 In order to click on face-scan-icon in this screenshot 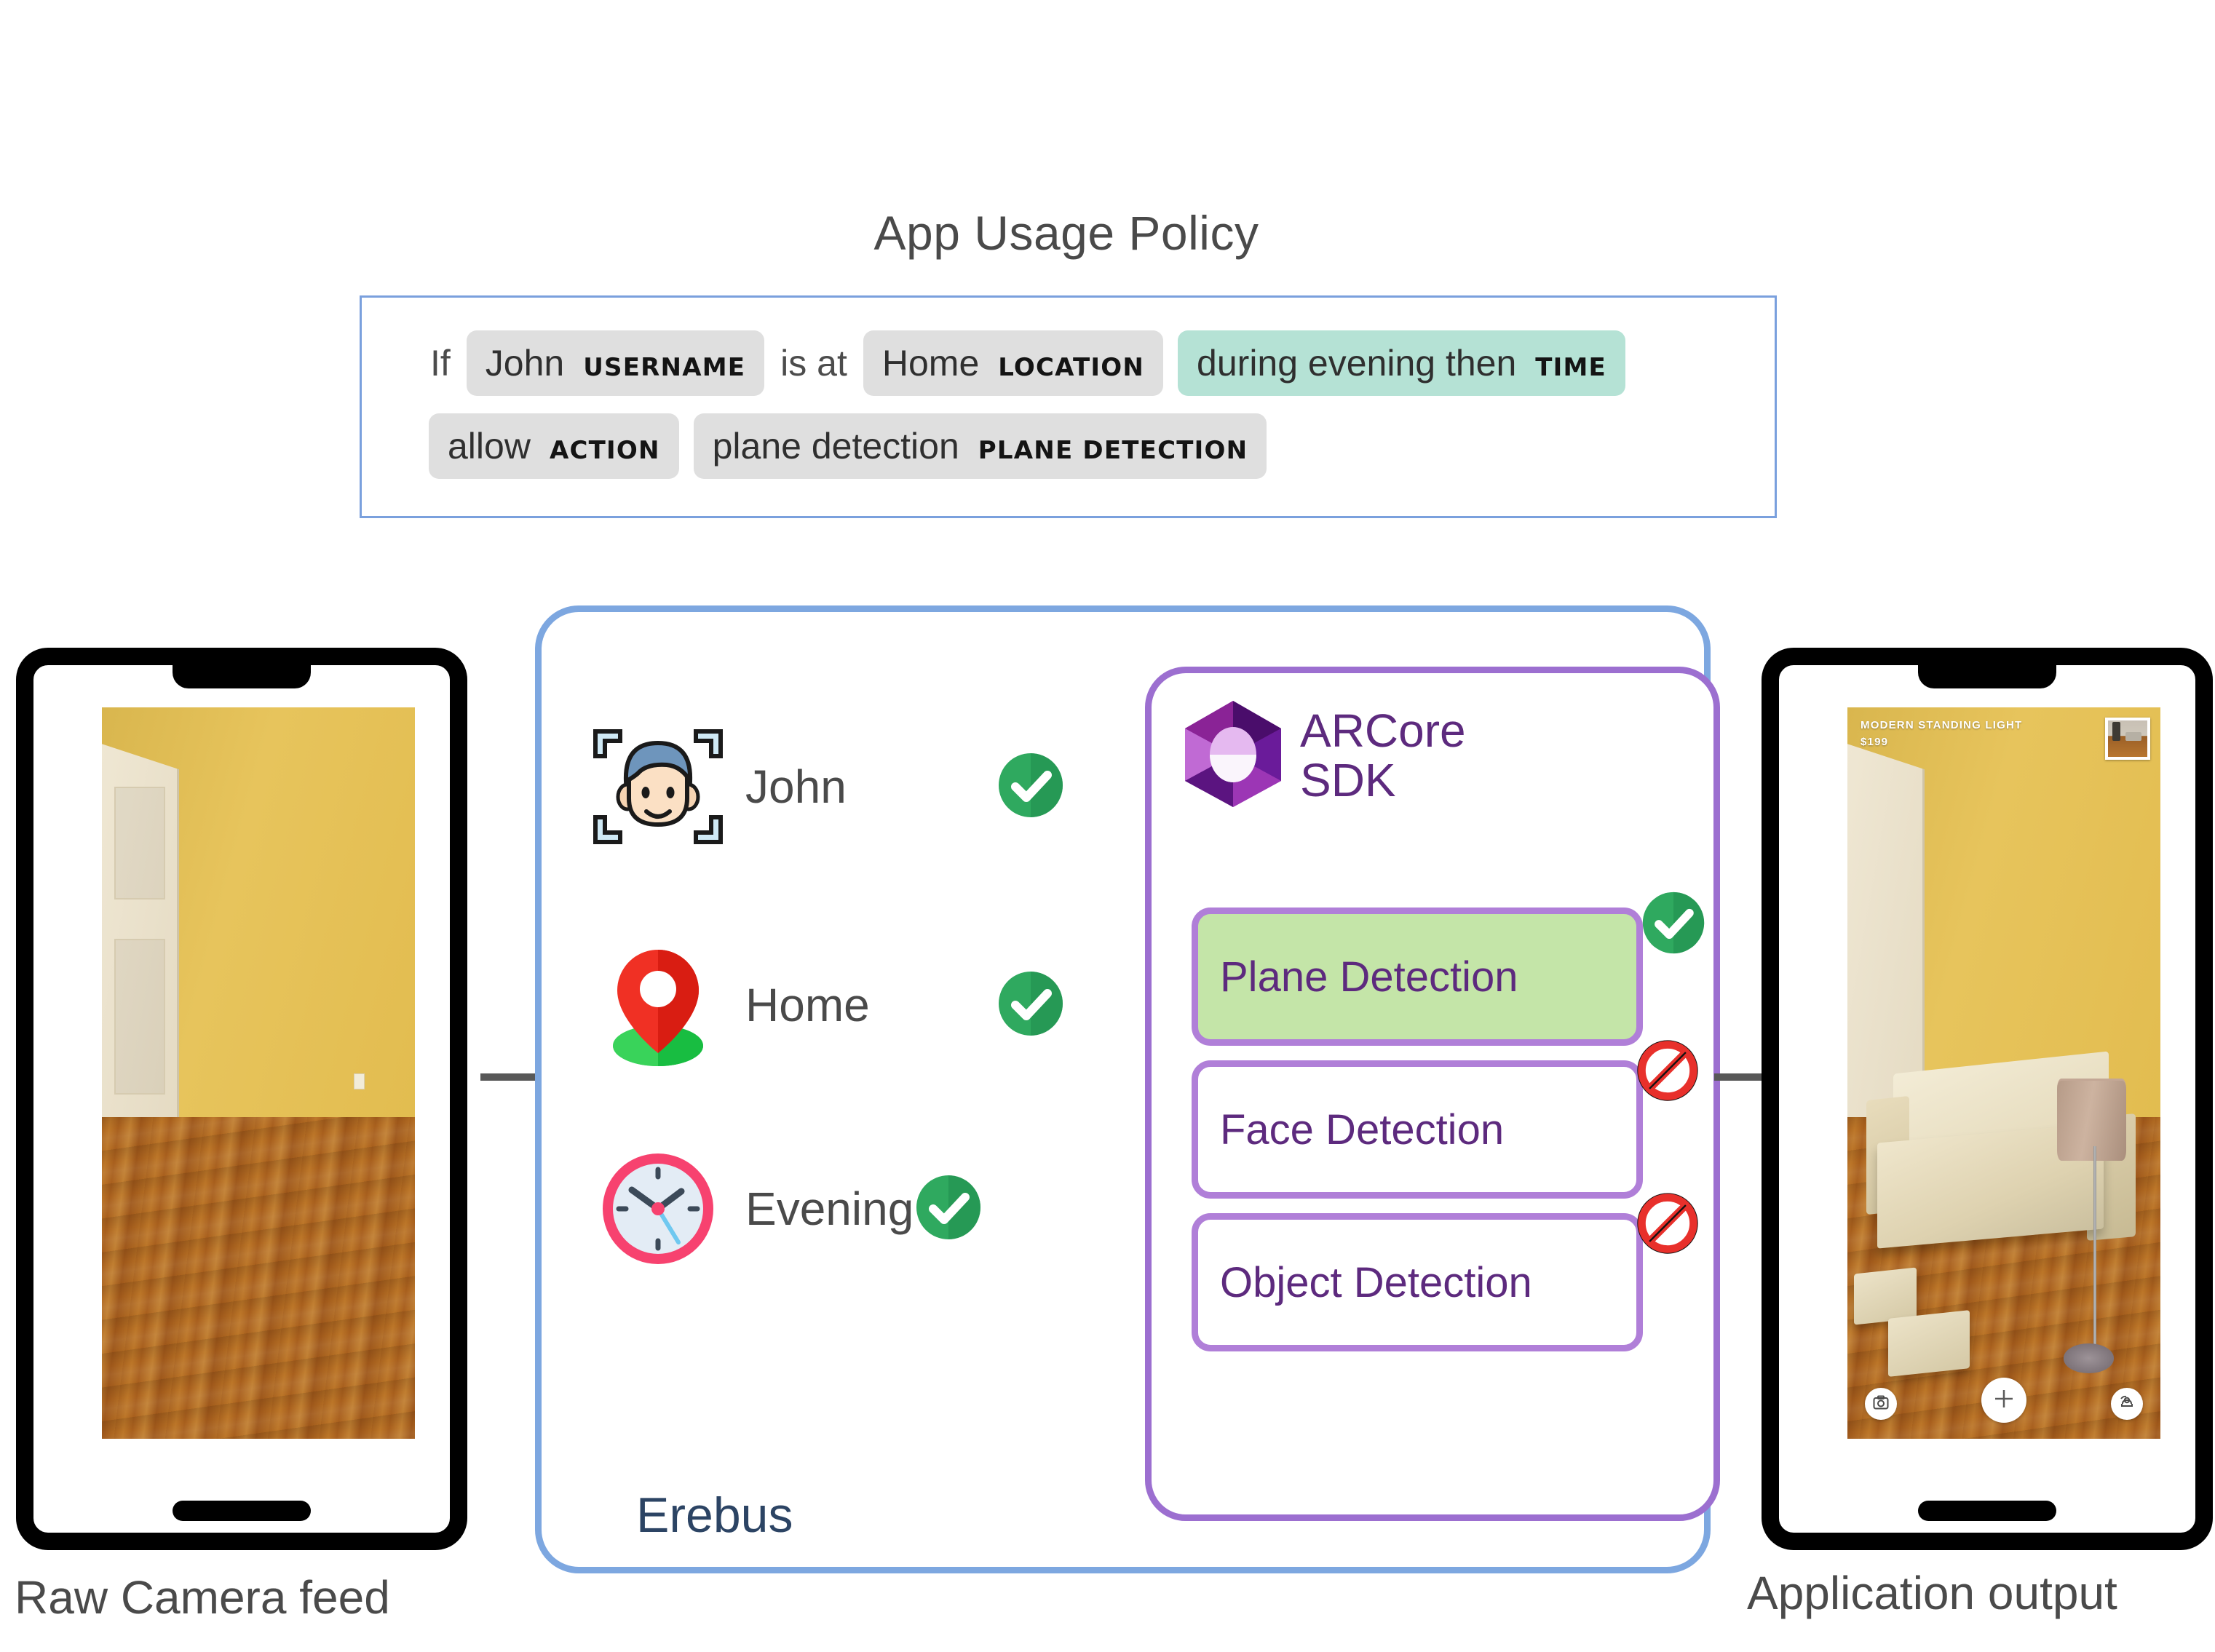, I will do `click(658, 786)`.